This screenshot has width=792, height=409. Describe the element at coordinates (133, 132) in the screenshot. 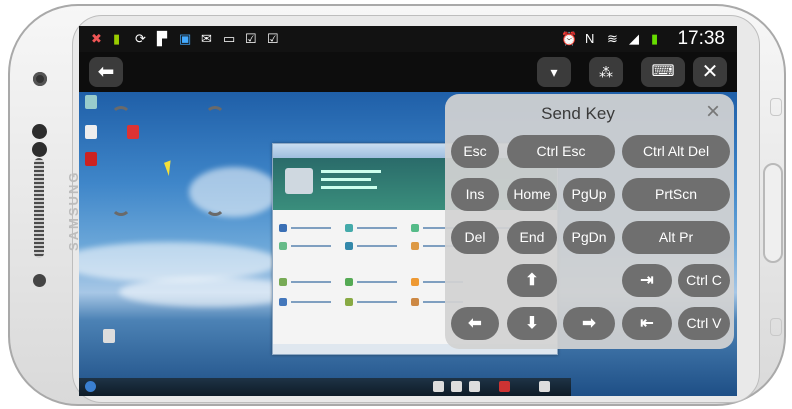

I see `chrome-icon` at that location.